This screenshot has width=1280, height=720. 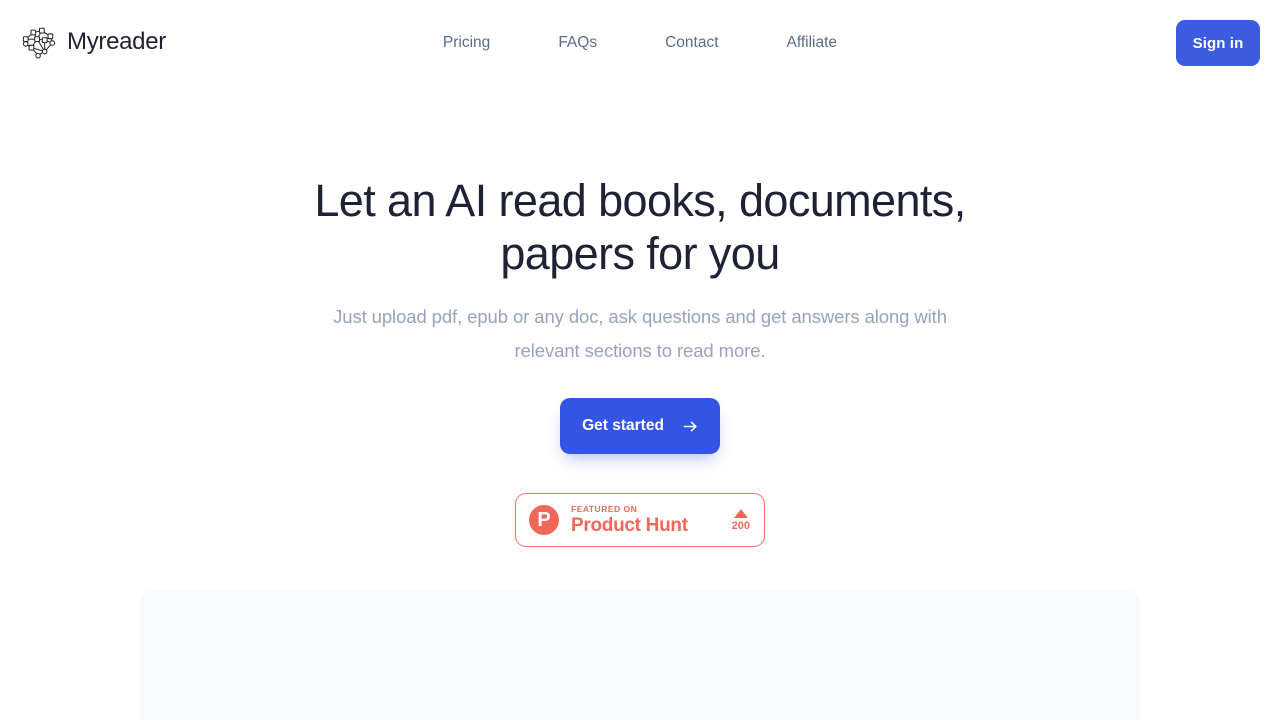 I want to click on product-hunt-featured-label: FEATURED ON, so click(x=604, y=509).